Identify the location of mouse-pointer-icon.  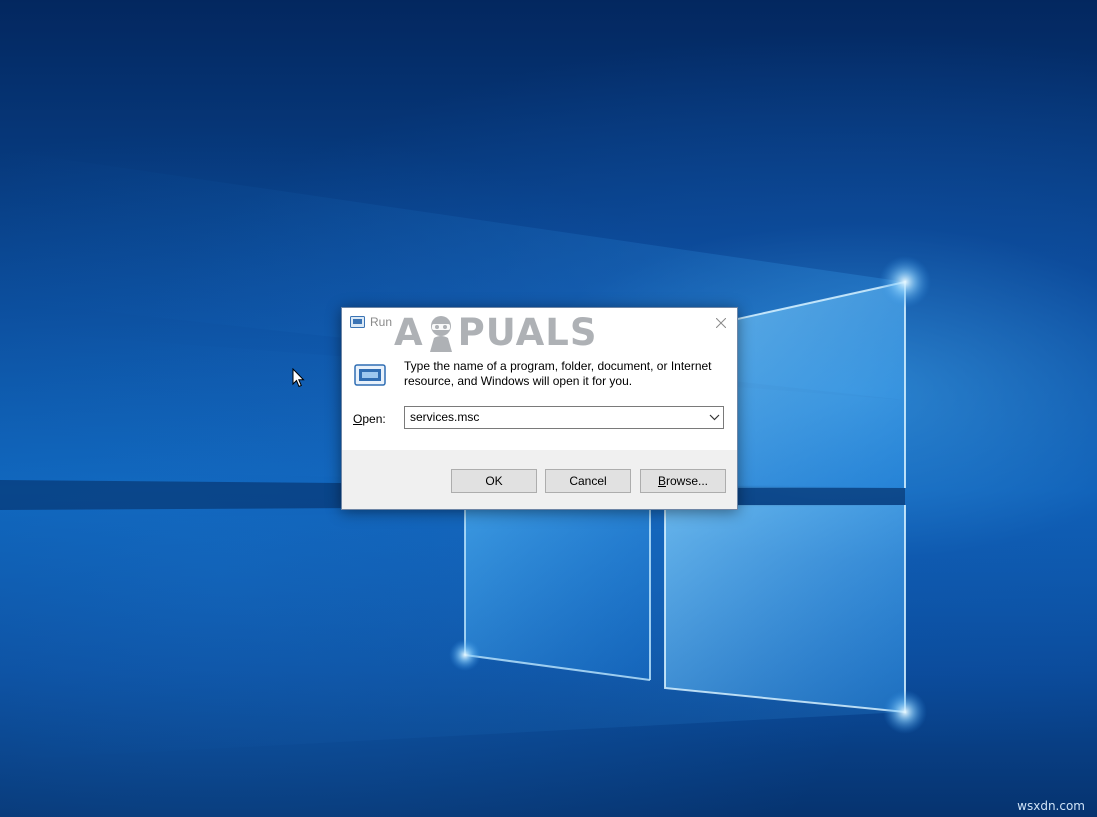
(298, 378).